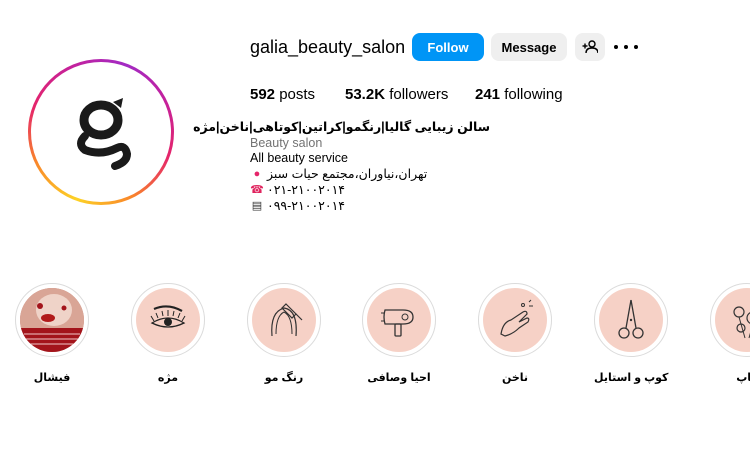 The height and width of the screenshot is (450, 750). What do you see at coordinates (743, 378) in the screenshot?
I see `highlight-label: کاپ` at bounding box center [743, 378].